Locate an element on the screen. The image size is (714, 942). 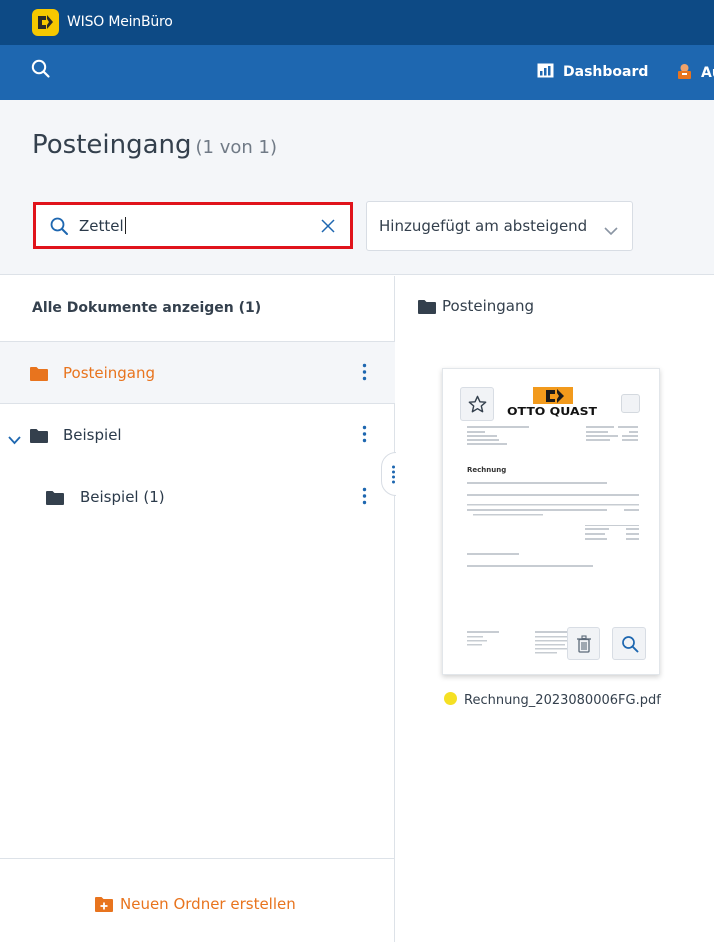
sort-selected-label: Hinzugefügt am absteigend is located at coordinates (483, 226).